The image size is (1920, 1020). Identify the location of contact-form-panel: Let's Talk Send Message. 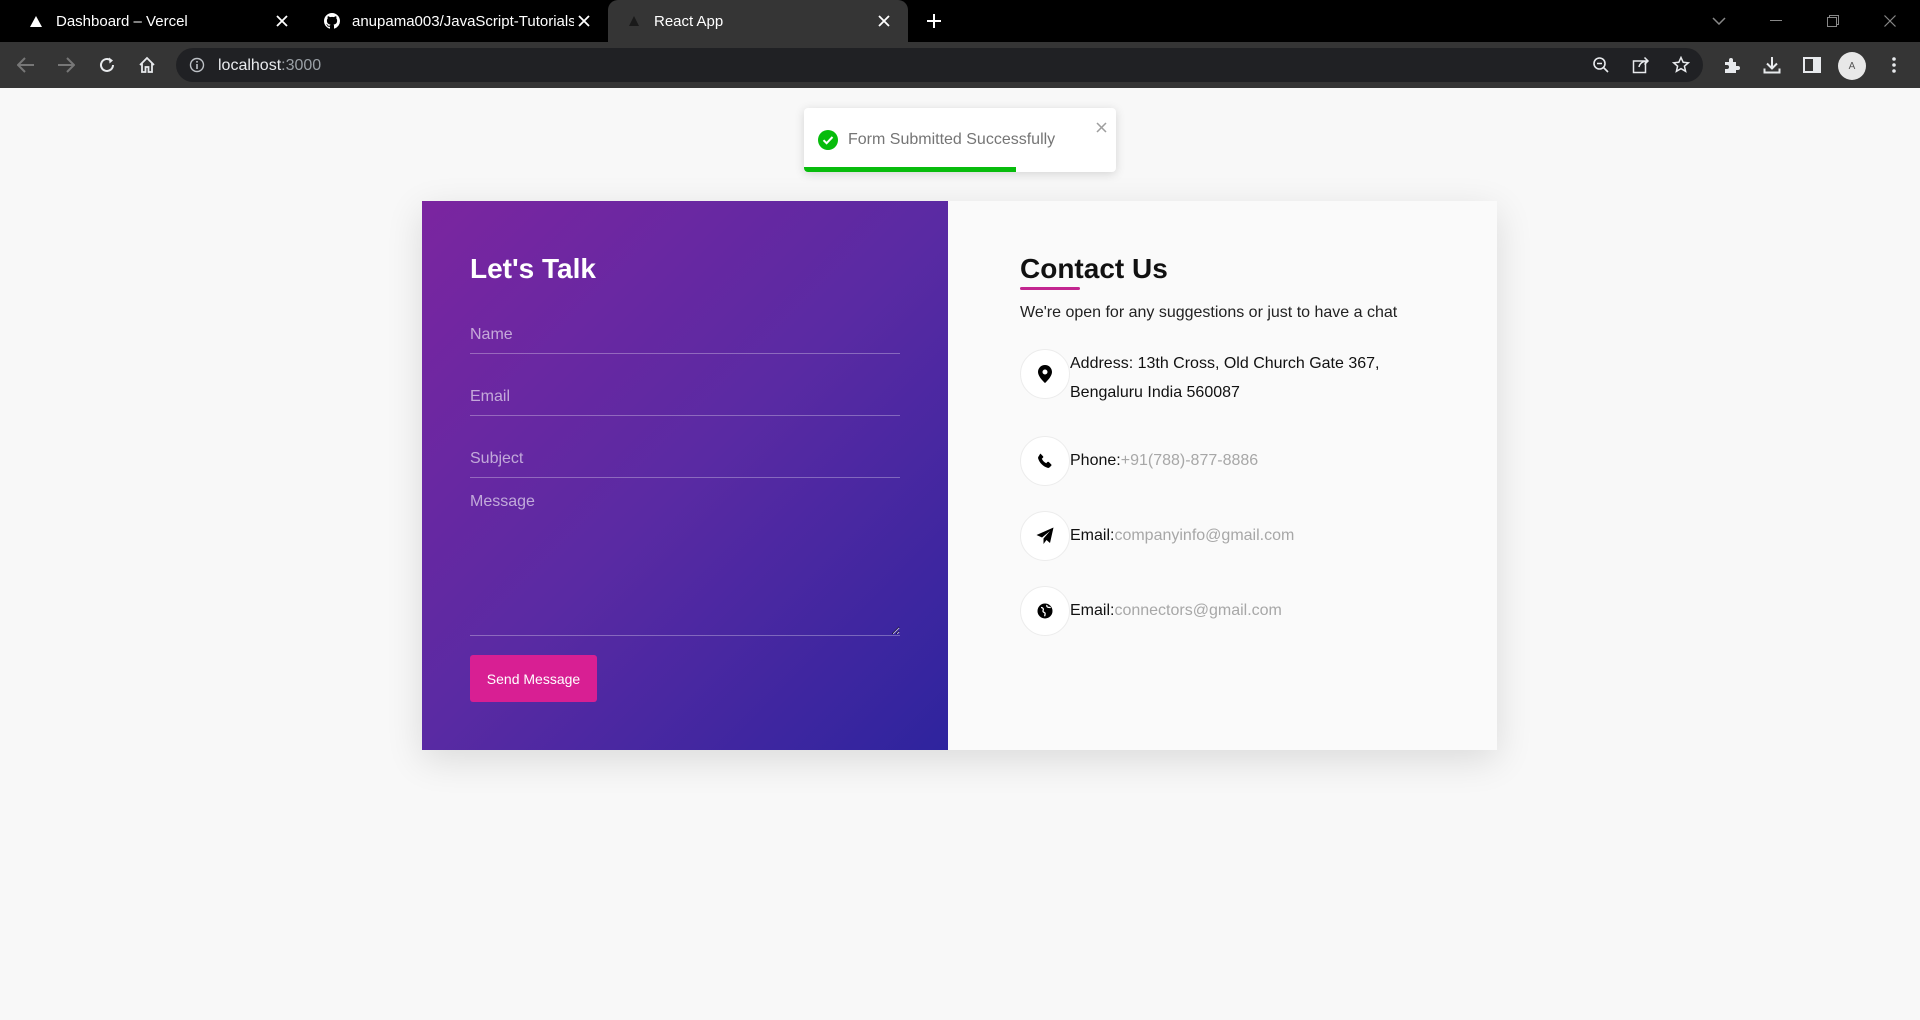
(685, 475).